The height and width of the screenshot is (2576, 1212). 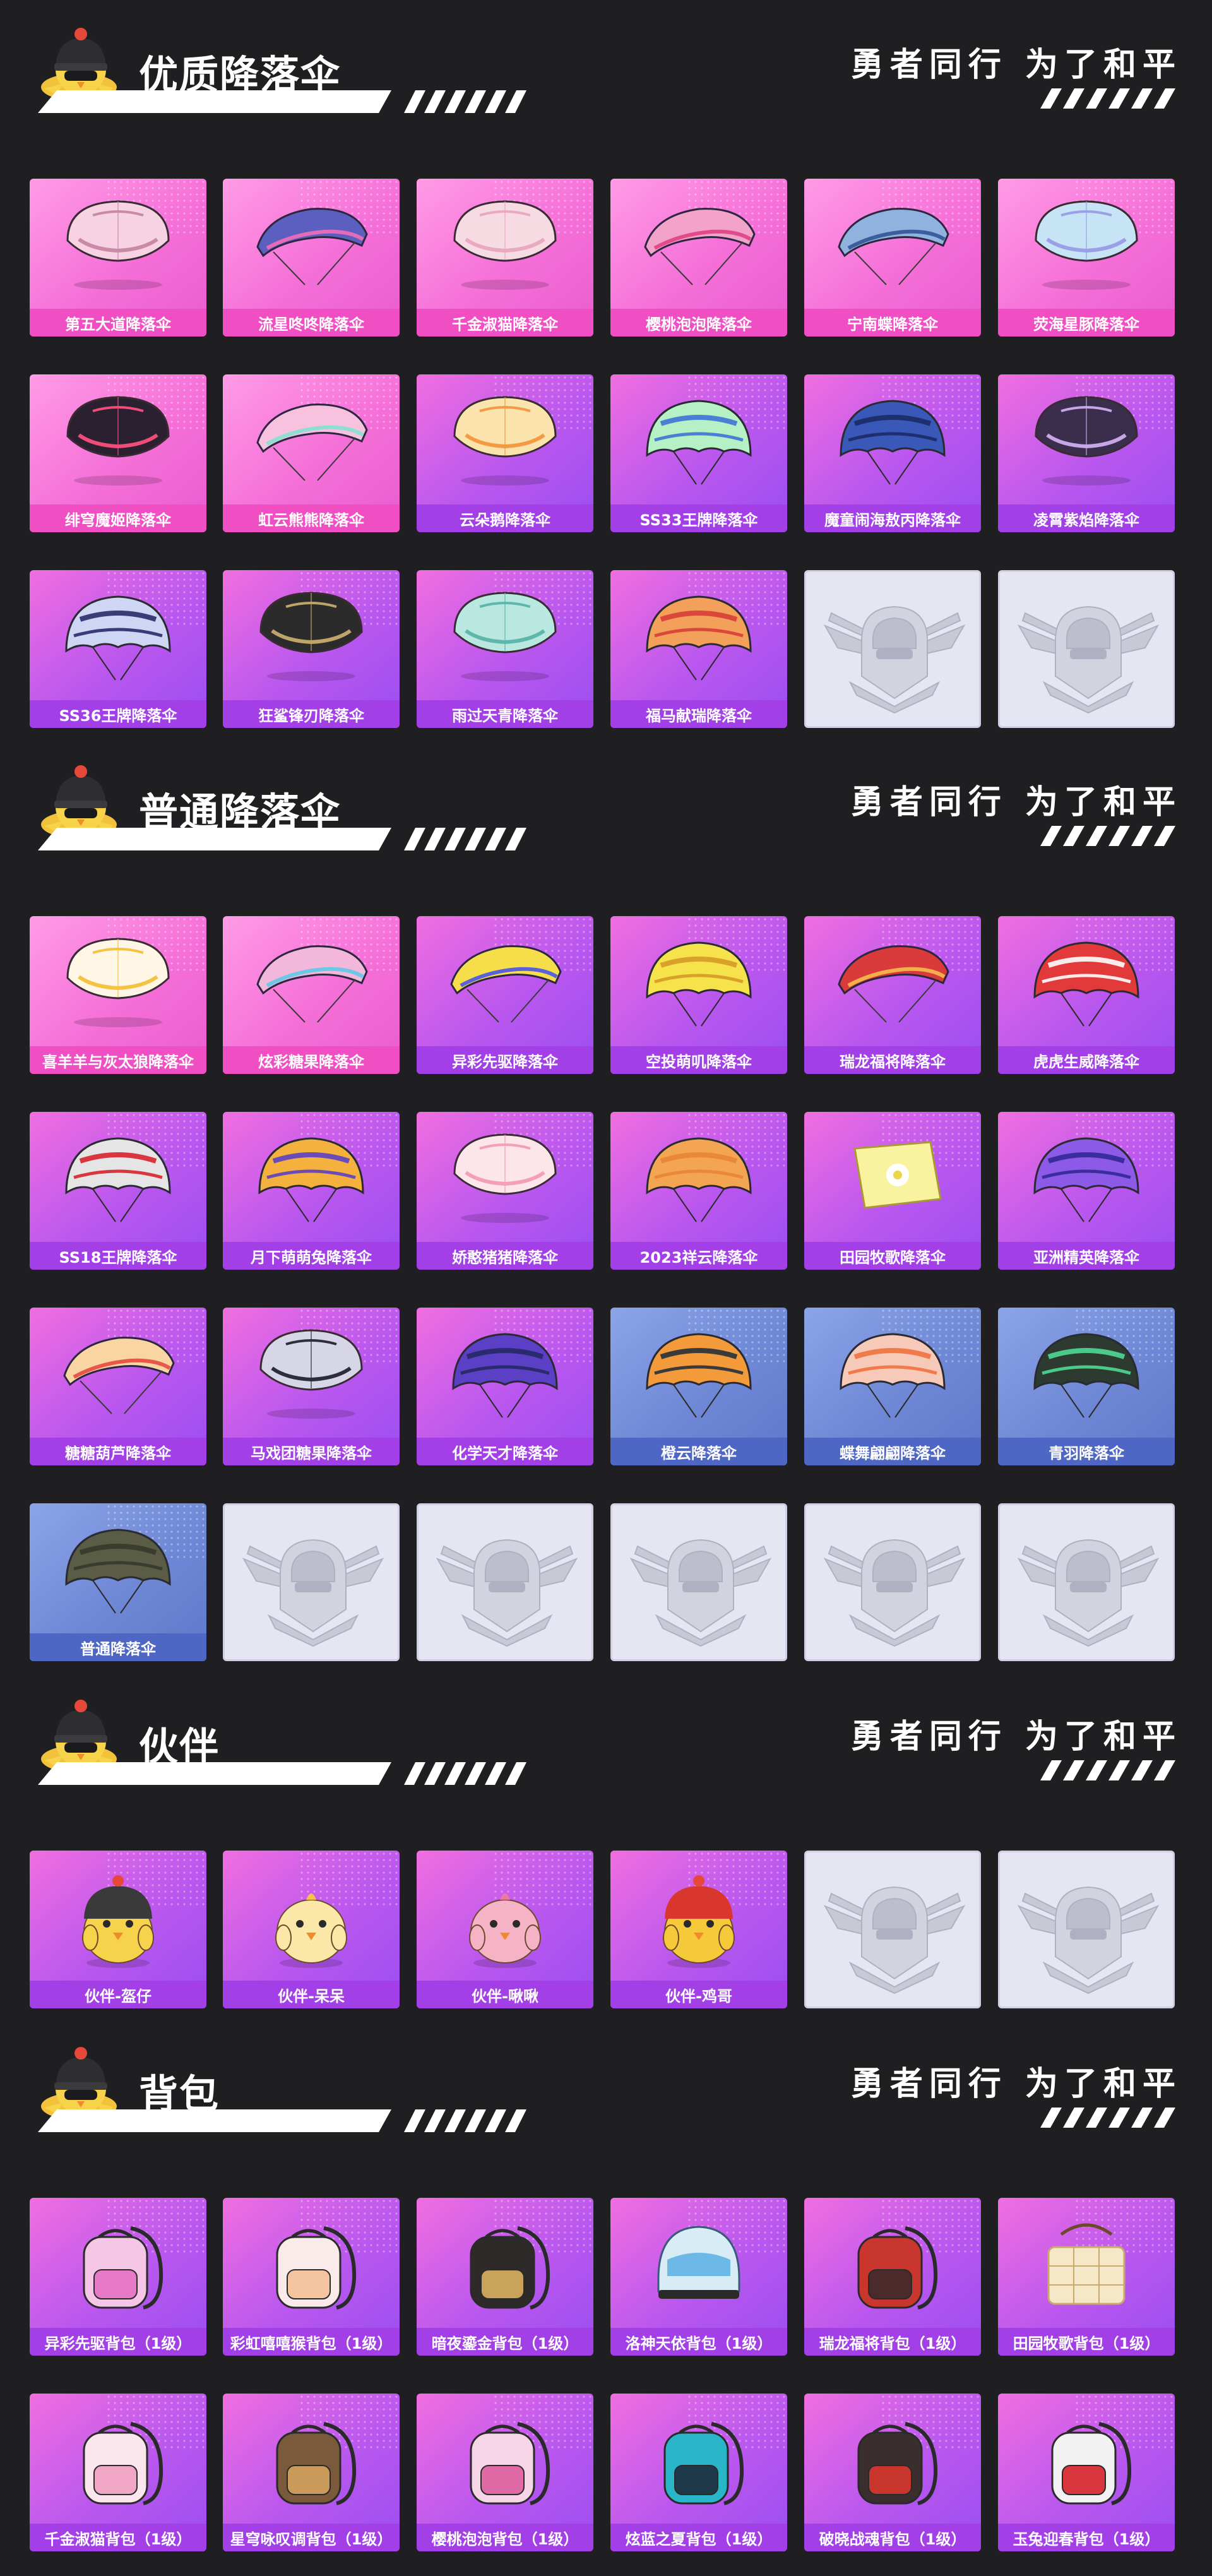 What do you see at coordinates (698, 1191) in the screenshot?
I see `item-card: 2023祥云降落伞` at bounding box center [698, 1191].